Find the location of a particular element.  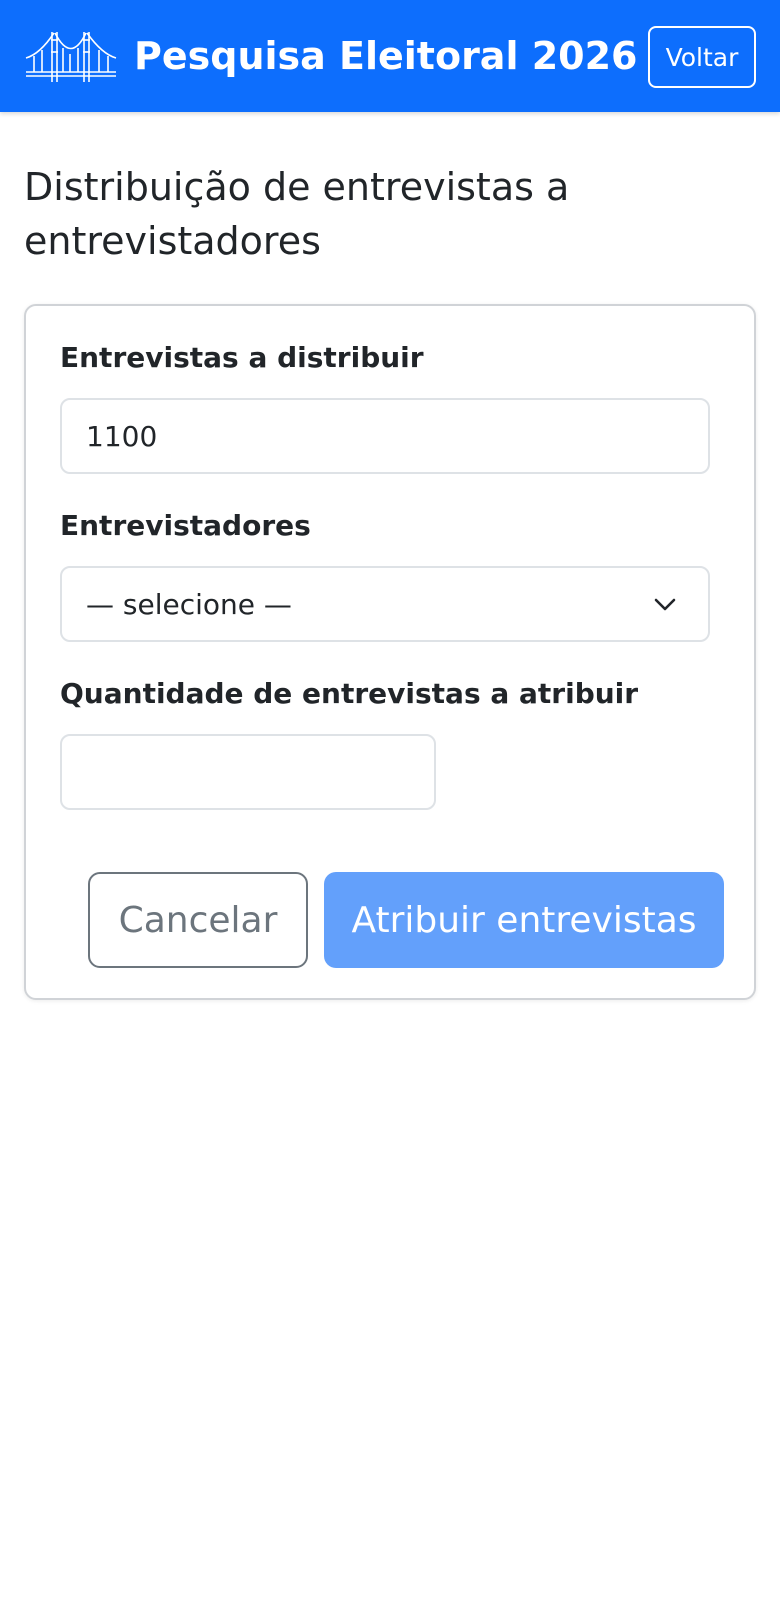

interviewers-select: — selecione — is located at coordinates (385, 604).